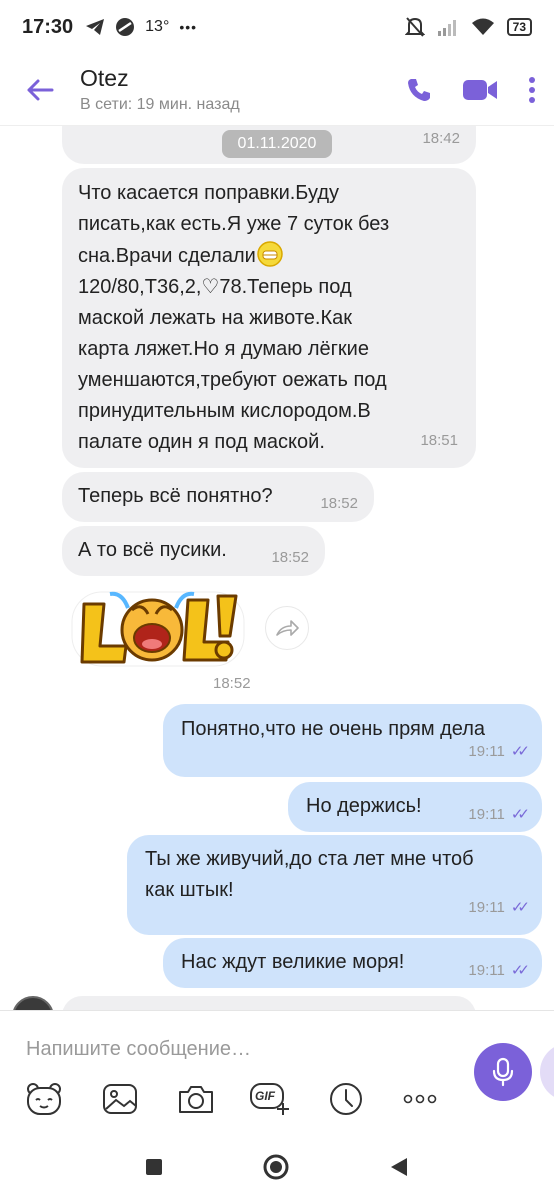  Describe the element at coordinates (104, 78) in the screenshot. I see `contact-name: Otez` at that location.